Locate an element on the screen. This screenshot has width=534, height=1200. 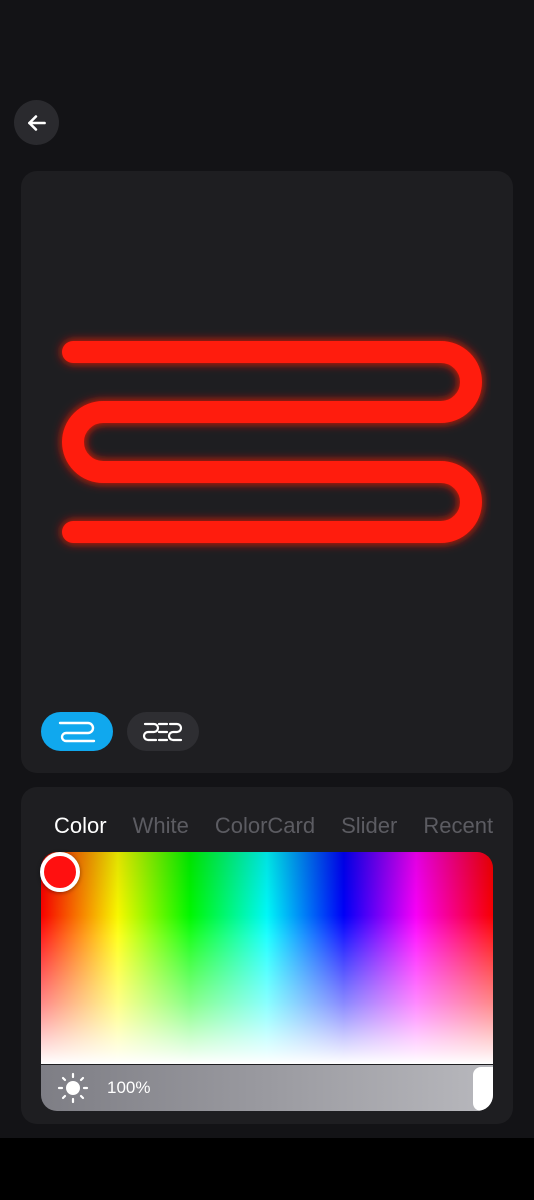
tab-slider: Slider is located at coordinates (369, 826).